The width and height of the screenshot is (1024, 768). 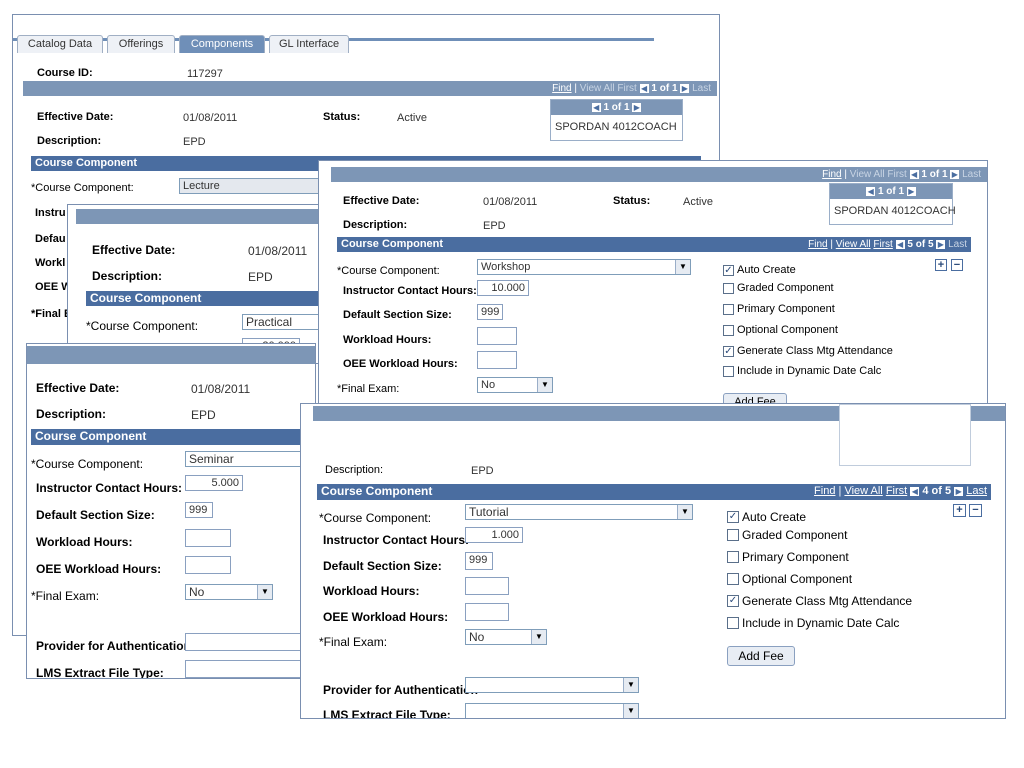 What do you see at coordinates (65, 73) in the screenshot?
I see `course-id-label: Course ID:` at bounding box center [65, 73].